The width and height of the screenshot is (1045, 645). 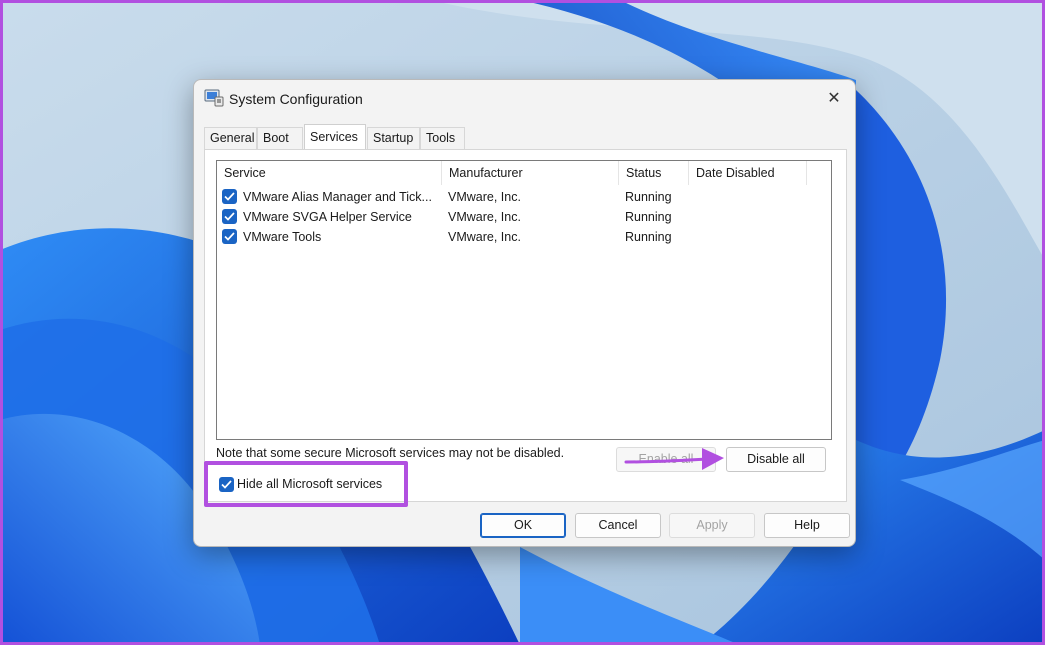 What do you see at coordinates (335, 136) in the screenshot?
I see `tab-services: Services` at bounding box center [335, 136].